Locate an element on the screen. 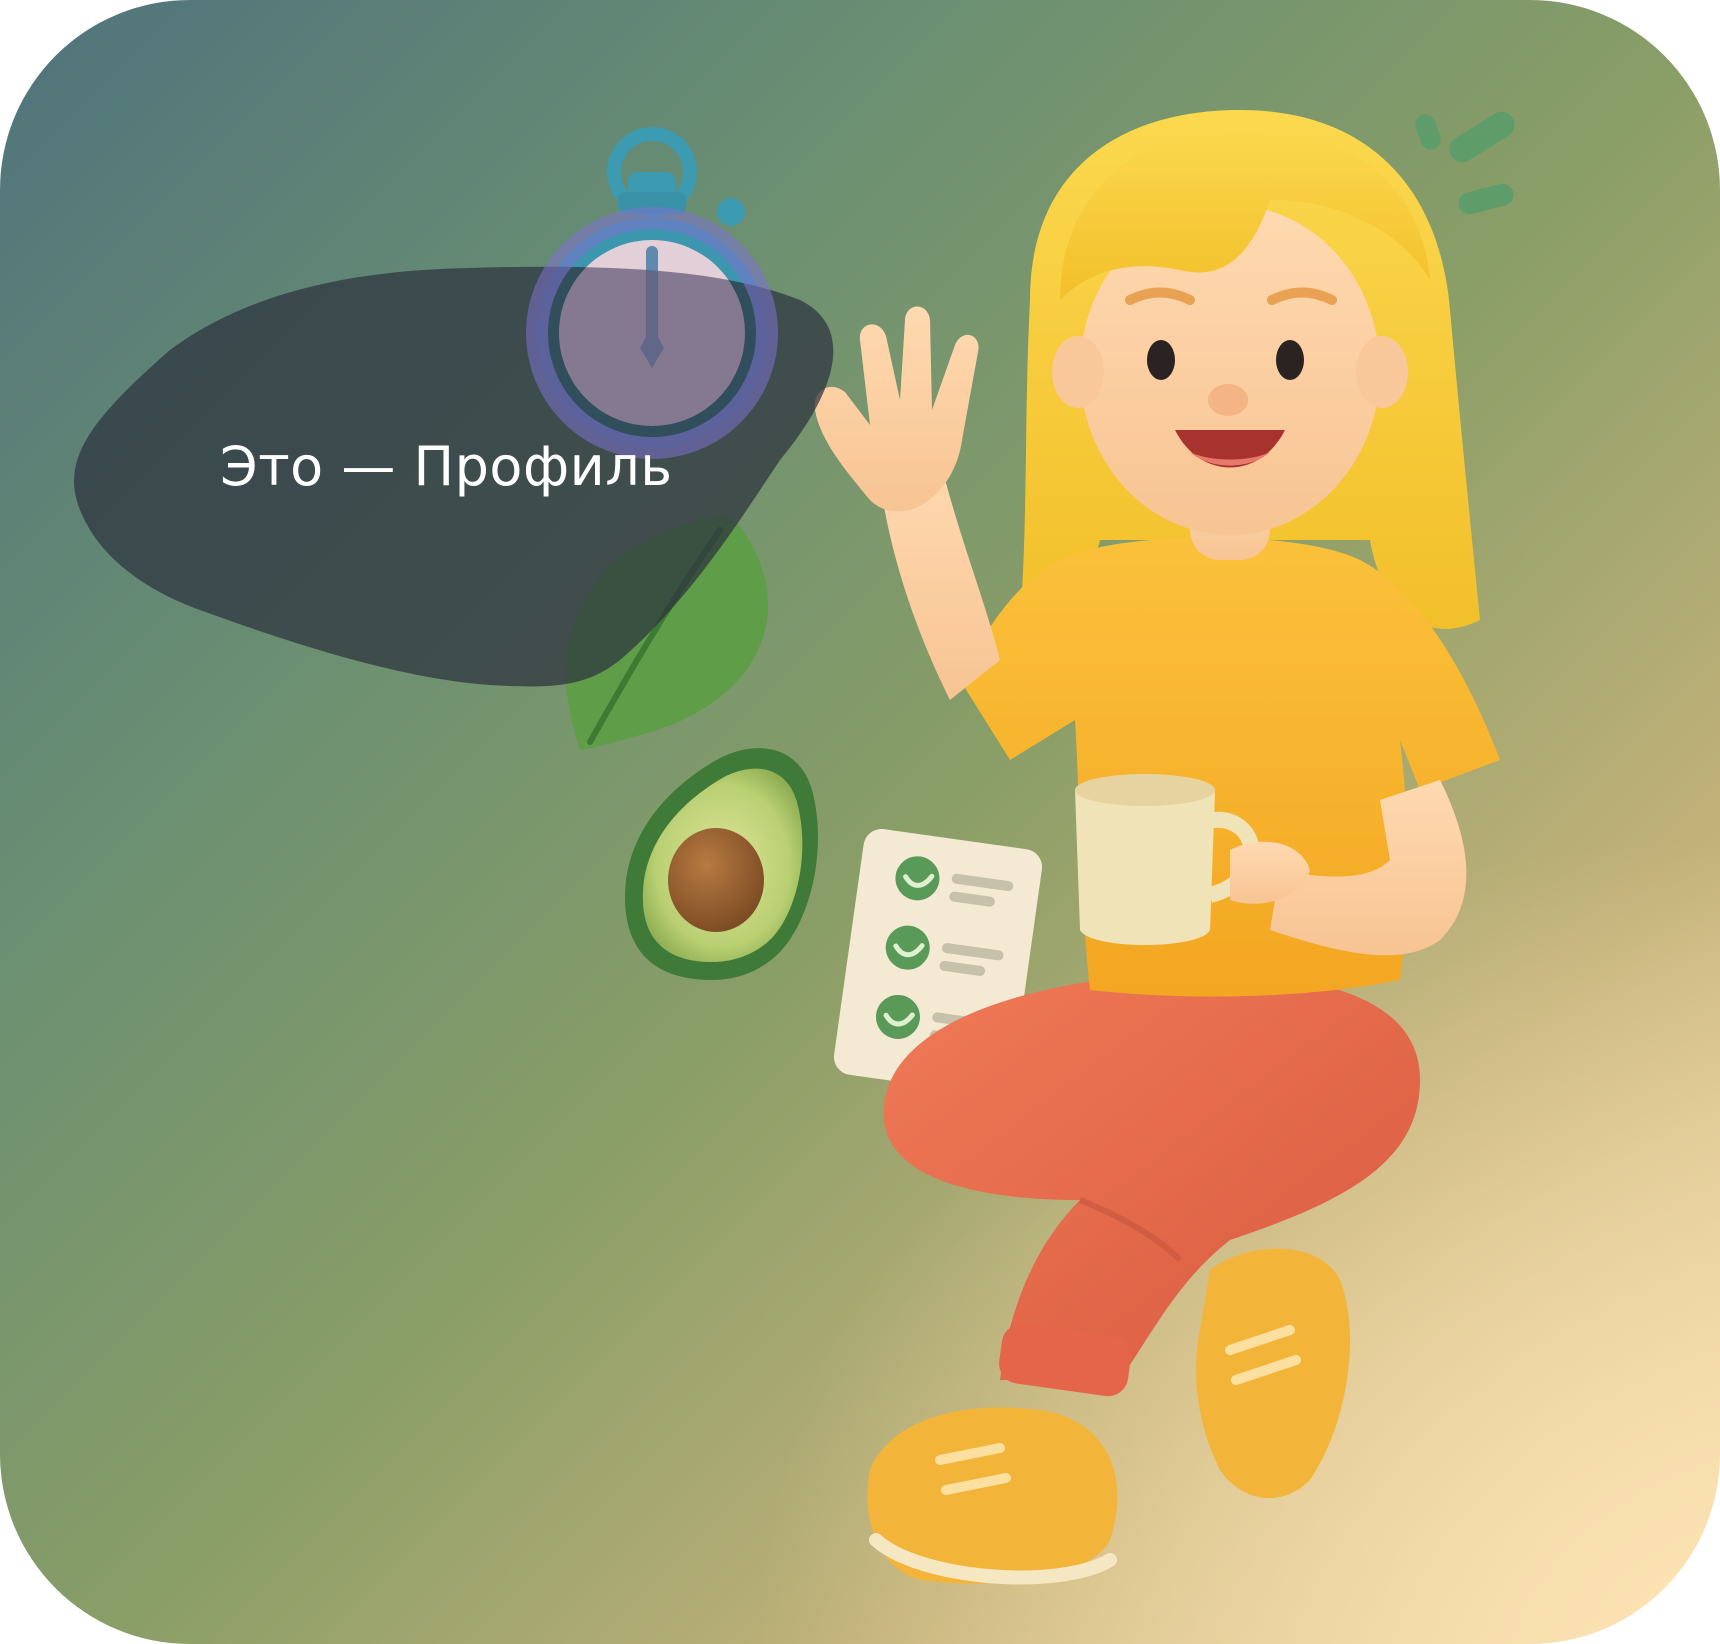 The image size is (1720, 1644). stopwatch-icon is located at coordinates (652, 287).